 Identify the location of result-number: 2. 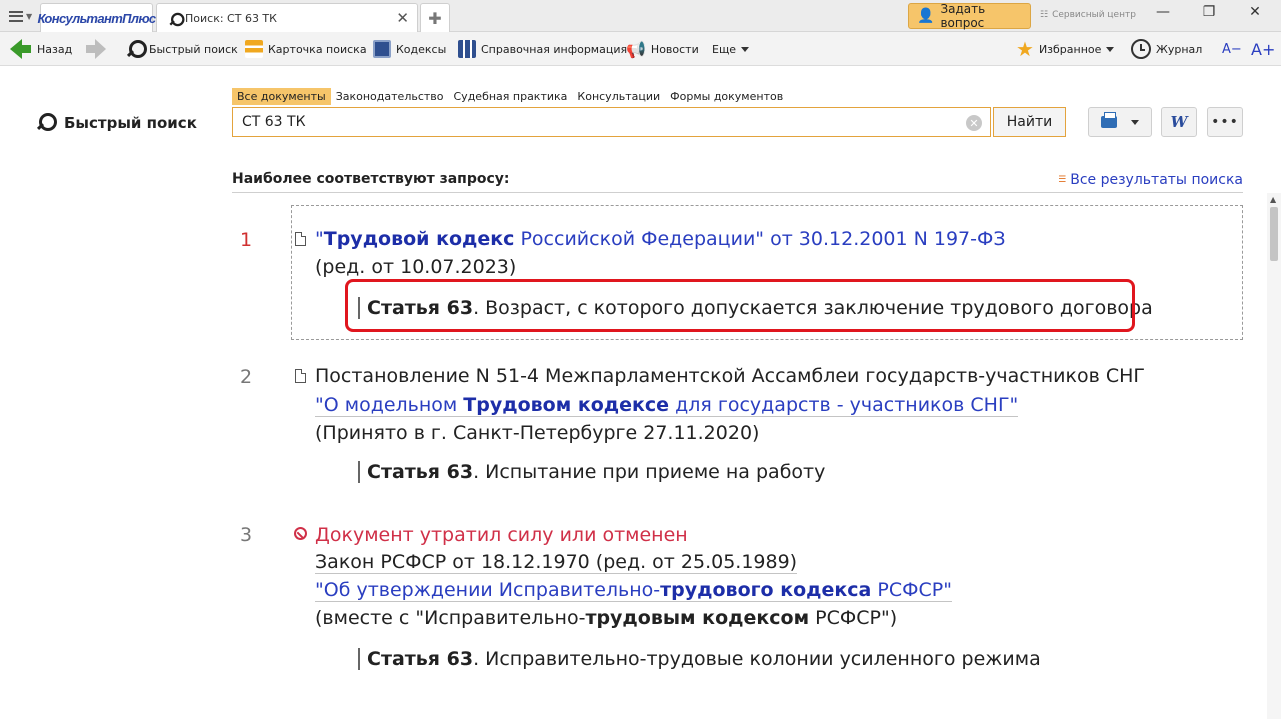
(246, 377).